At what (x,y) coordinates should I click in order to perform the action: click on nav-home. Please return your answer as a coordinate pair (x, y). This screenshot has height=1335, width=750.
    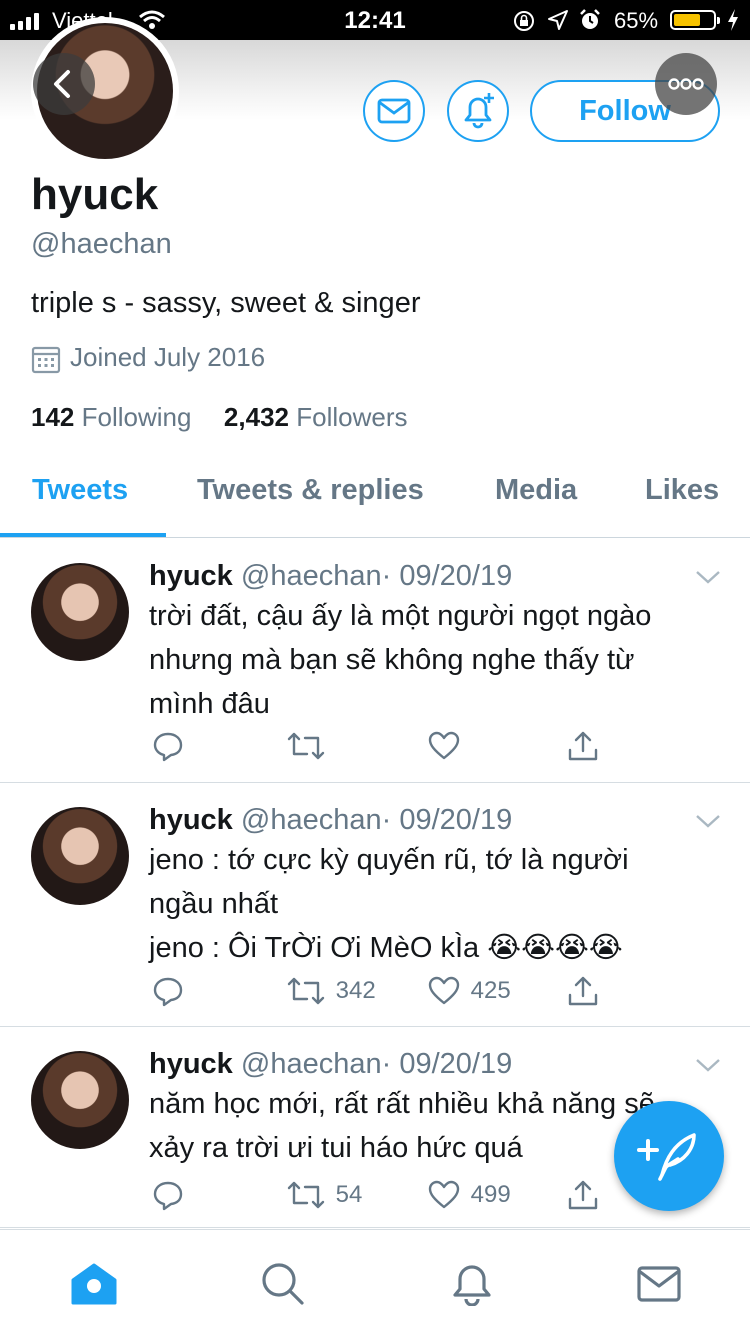
    Looking at the image, I should click on (94, 1286).